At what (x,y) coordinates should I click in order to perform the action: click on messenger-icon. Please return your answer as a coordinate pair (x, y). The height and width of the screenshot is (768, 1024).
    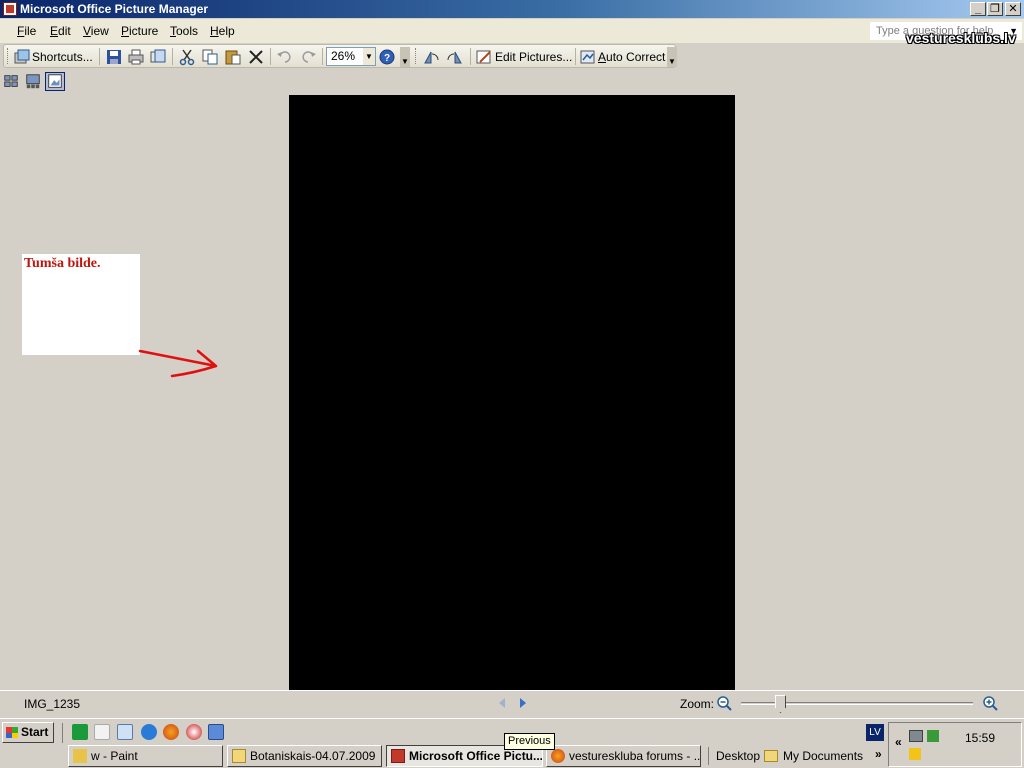
    Looking at the image, I should click on (80, 732).